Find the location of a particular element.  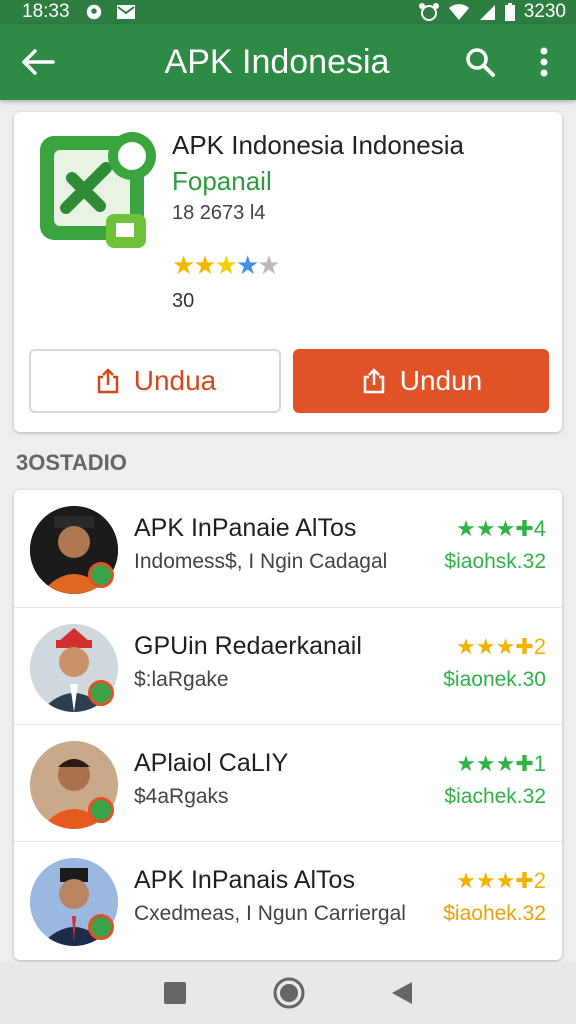

back-nav-button is located at coordinates (402, 993).